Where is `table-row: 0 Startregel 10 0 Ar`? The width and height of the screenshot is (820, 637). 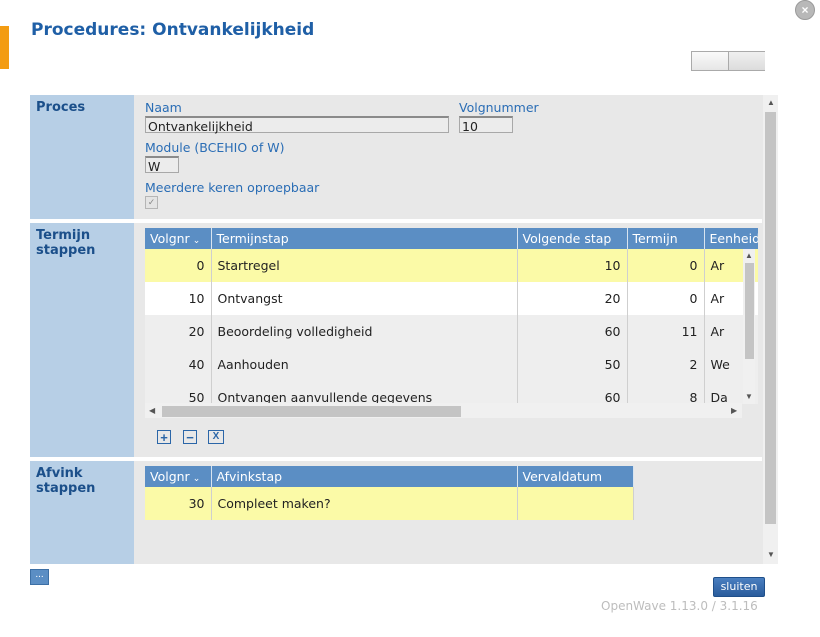
table-row: 0 Startregel 10 0 Ar is located at coordinates (451, 265).